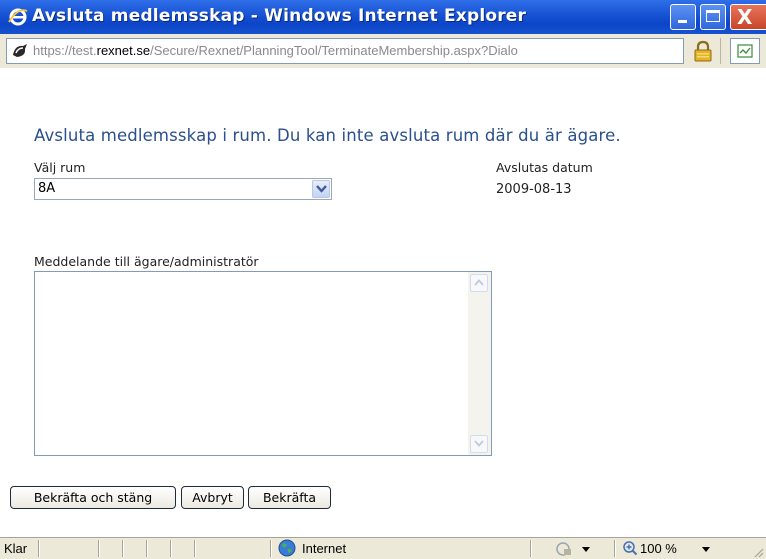 Image resolution: width=766 pixels, height=559 pixels. What do you see at coordinates (720, 51) in the screenshot?
I see `address-separator` at bounding box center [720, 51].